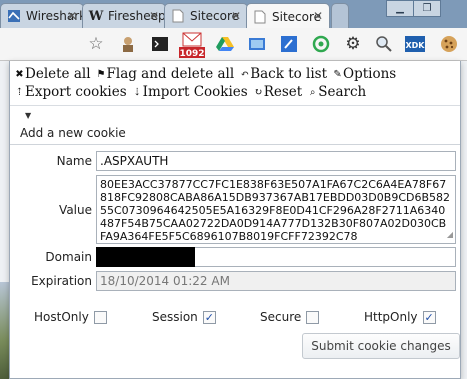 The image size is (467, 379). Describe the element at coordinates (450, 234) in the screenshot. I see `resize-grip-icon: ◢` at that location.